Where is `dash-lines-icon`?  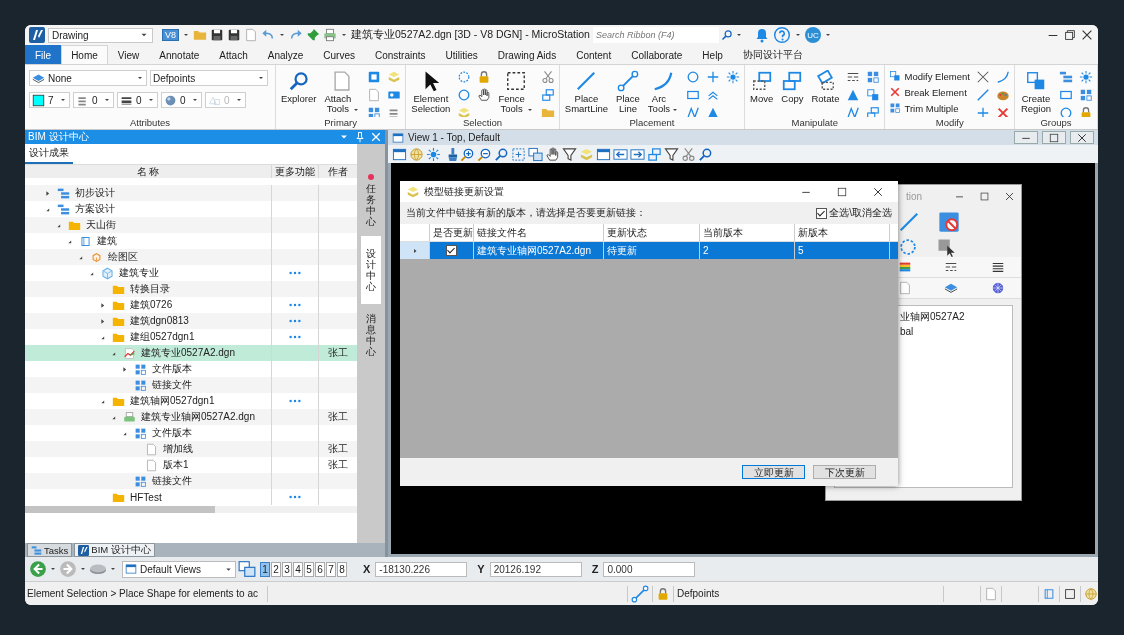 dash-lines-icon is located at coordinates (853, 77).